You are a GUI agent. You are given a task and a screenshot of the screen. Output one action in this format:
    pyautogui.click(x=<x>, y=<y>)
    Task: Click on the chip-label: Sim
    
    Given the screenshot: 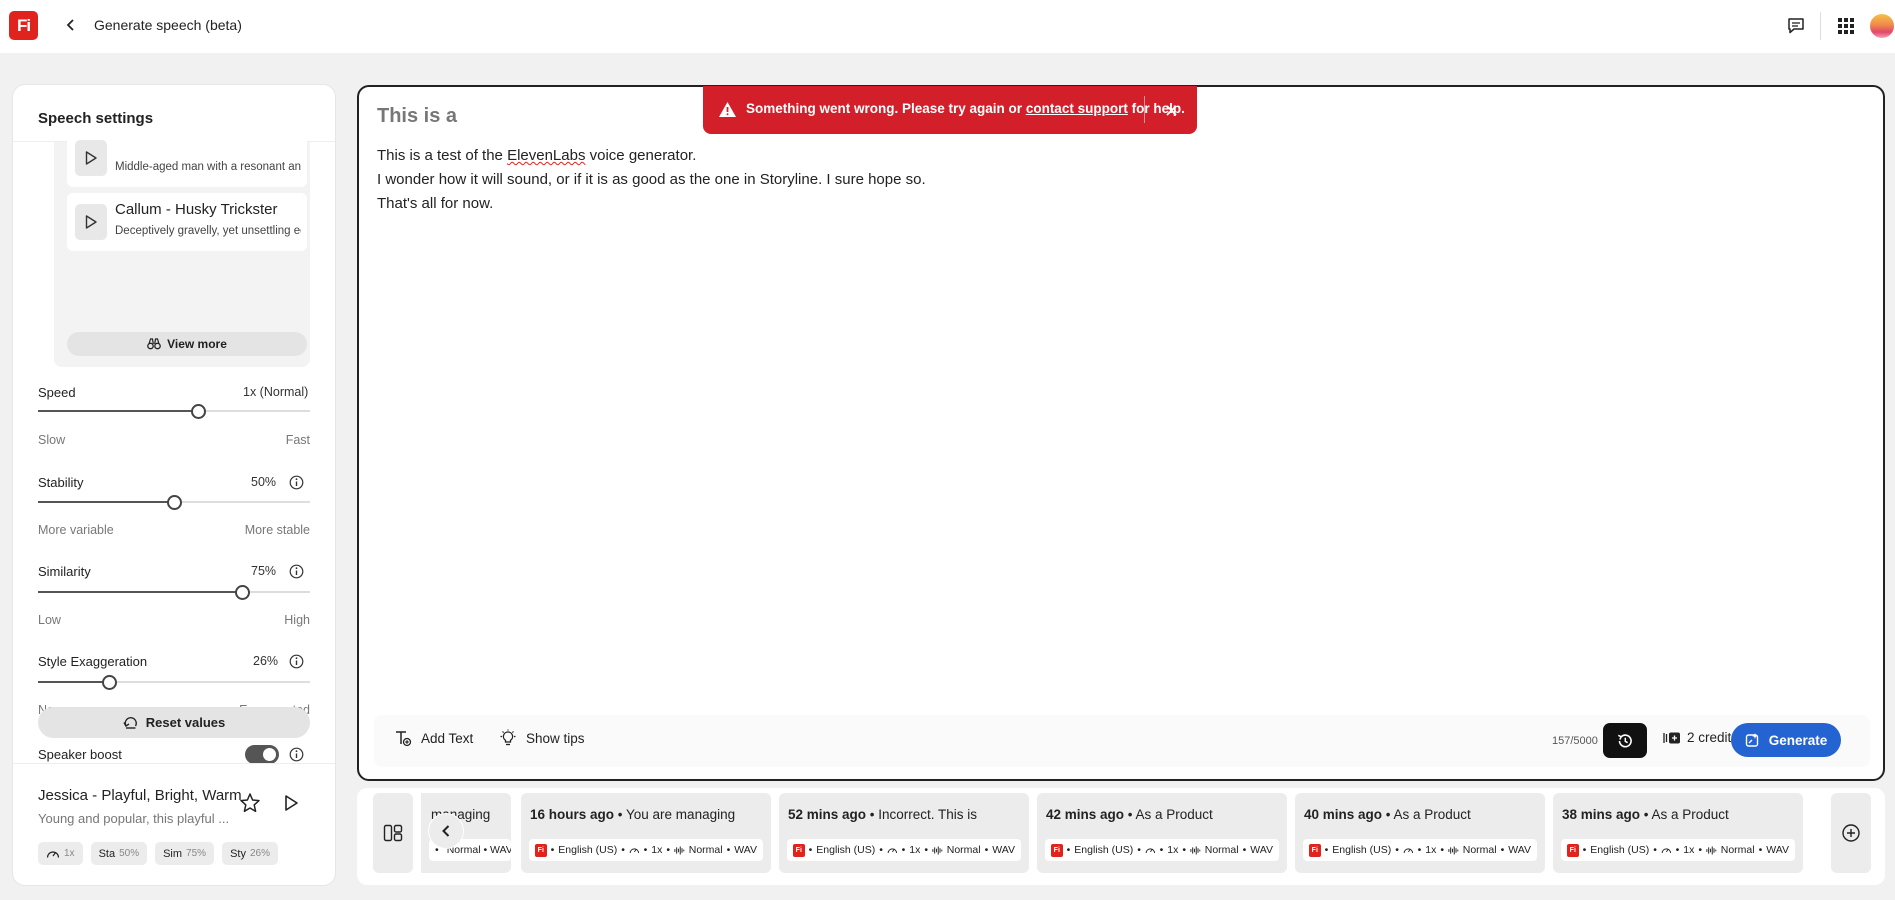 What is the action you would take?
    pyautogui.click(x=173, y=853)
    